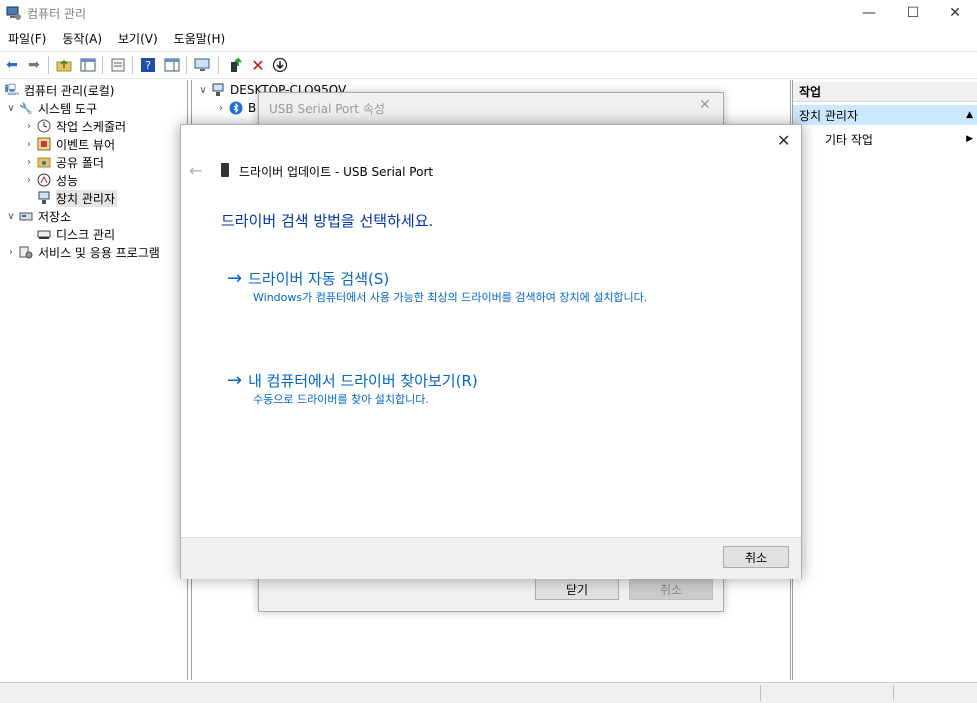 The width and height of the screenshot is (977, 703). What do you see at coordinates (869, 13) in the screenshot?
I see `minimize-button: —` at bounding box center [869, 13].